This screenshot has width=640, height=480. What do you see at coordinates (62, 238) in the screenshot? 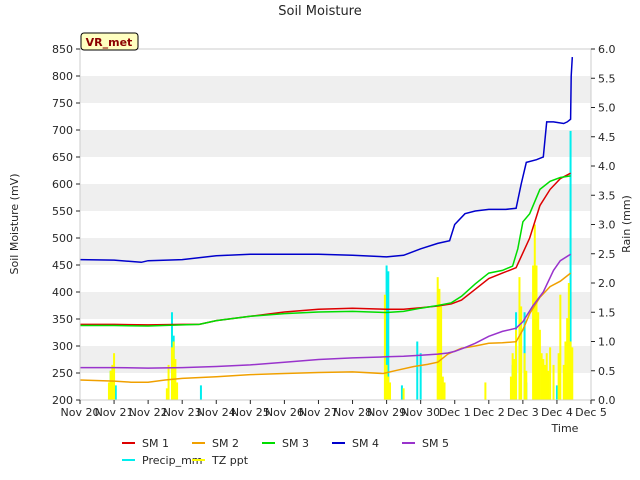
I see `y-tick-label: 500` at bounding box center [62, 238].